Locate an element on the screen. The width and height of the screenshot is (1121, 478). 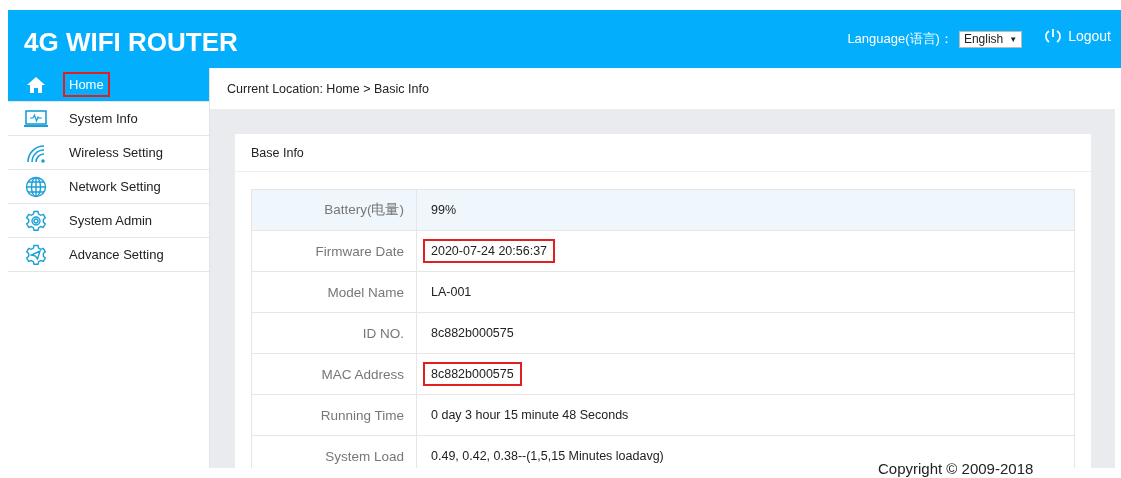
home-icon is located at coordinates (36, 84).